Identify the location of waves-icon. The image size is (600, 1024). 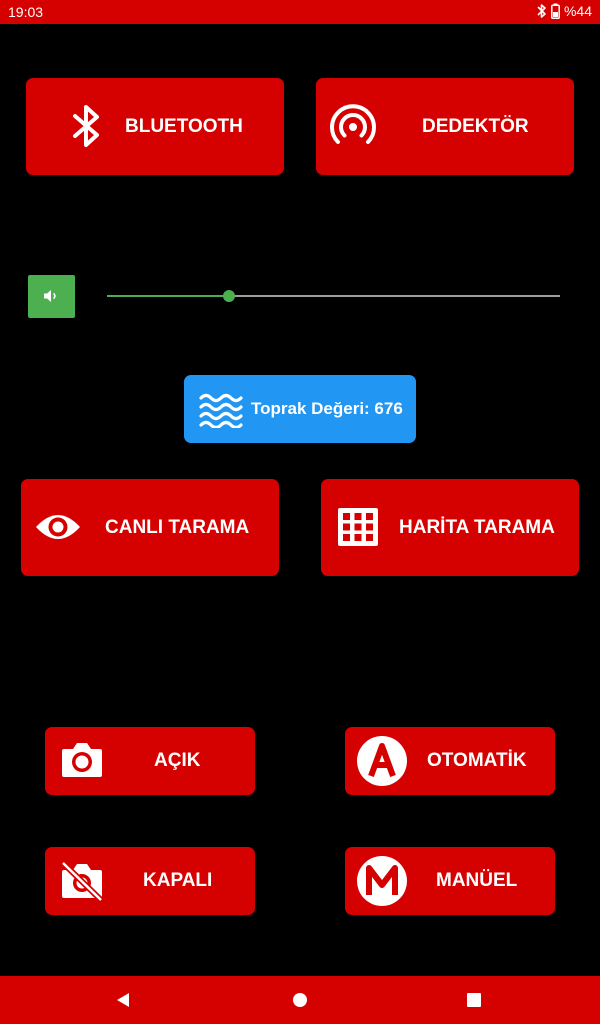
(221, 411).